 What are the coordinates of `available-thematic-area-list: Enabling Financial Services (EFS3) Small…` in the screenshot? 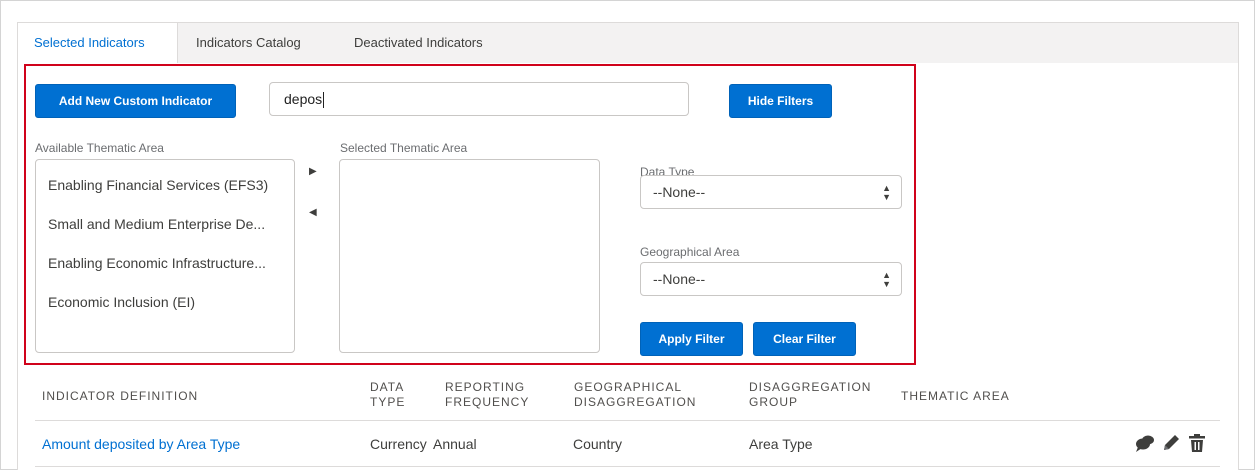 It's located at (165, 256).